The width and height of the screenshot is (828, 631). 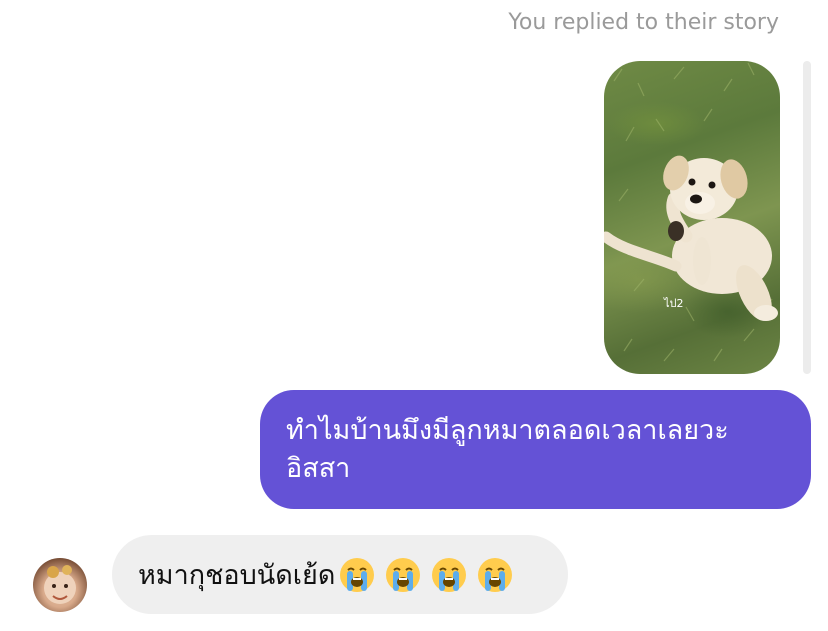 What do you see at coordinates (673, 303) in the screenshot?
I see `thumbnail-caption: ไป2` at bounding box center [673, 303].